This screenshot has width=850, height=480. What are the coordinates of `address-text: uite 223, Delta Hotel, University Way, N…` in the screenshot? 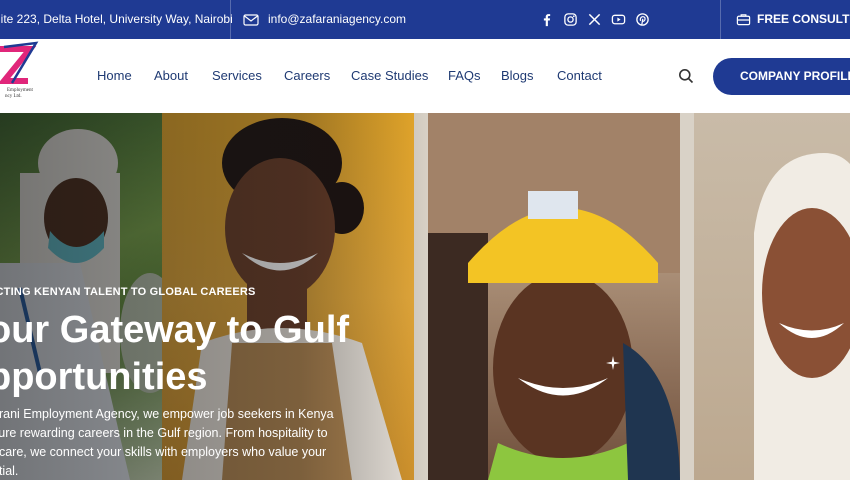 It's located at (116, 19).